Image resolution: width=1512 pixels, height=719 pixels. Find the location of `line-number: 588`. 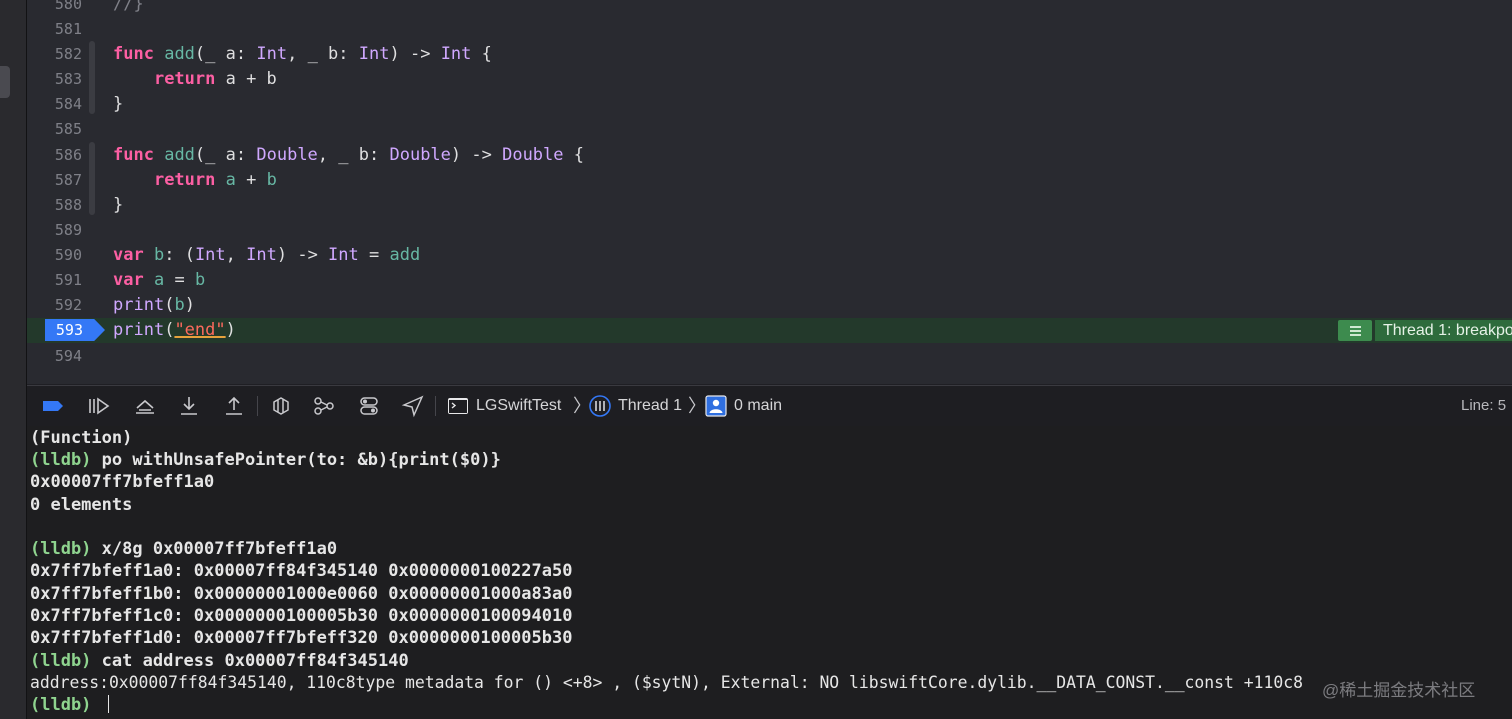

line-number: 588 is located at coordinates (68, 205).